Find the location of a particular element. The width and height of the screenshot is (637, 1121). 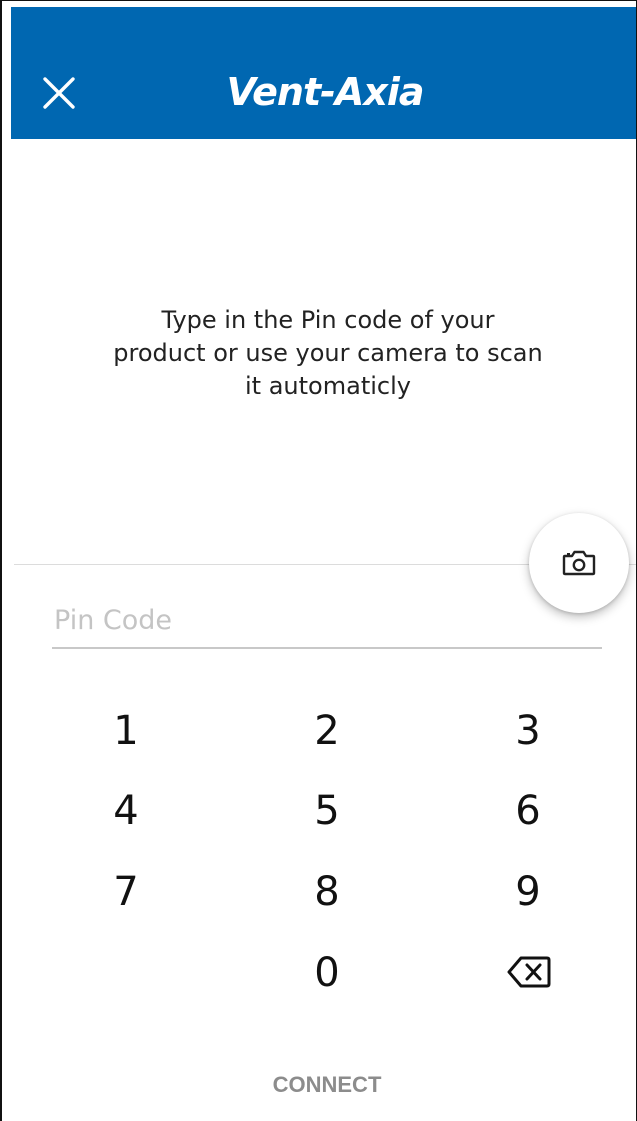

keypad-key-0: 0 is located at coordinates (327, 973).